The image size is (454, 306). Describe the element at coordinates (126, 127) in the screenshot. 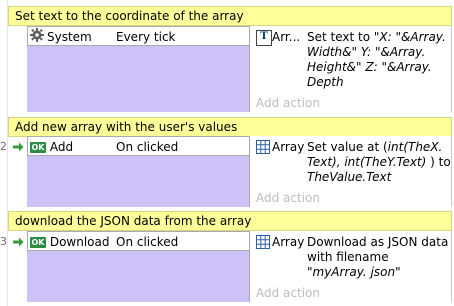

I see `comment-text: Add new array with the user's values` at that location.